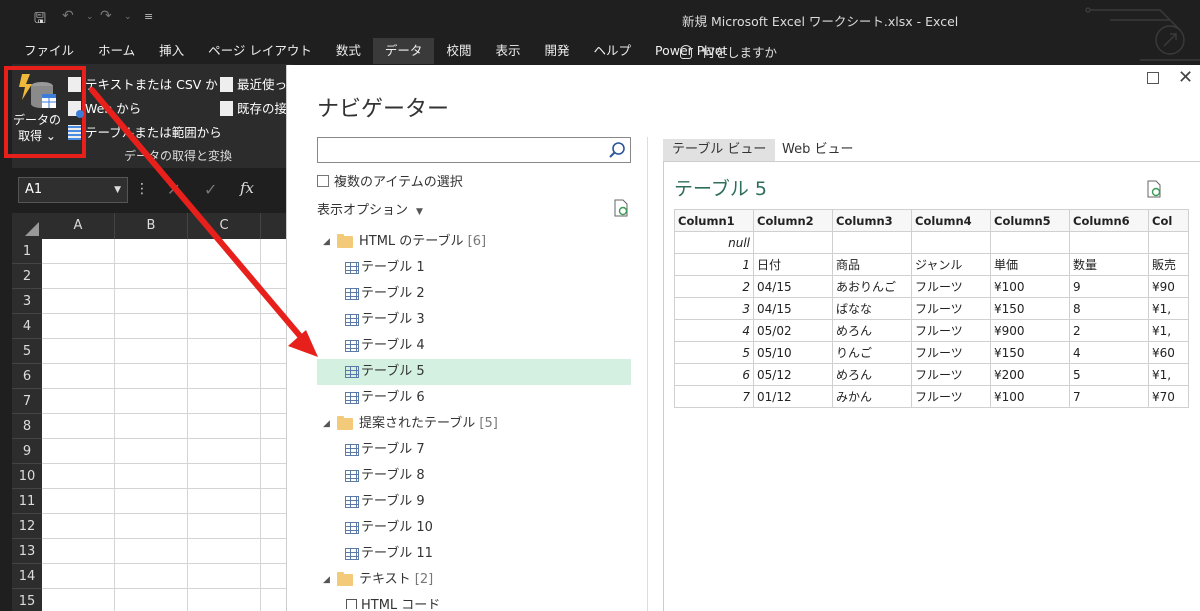  I want to click on checkbox-icon, so click(323, 181).